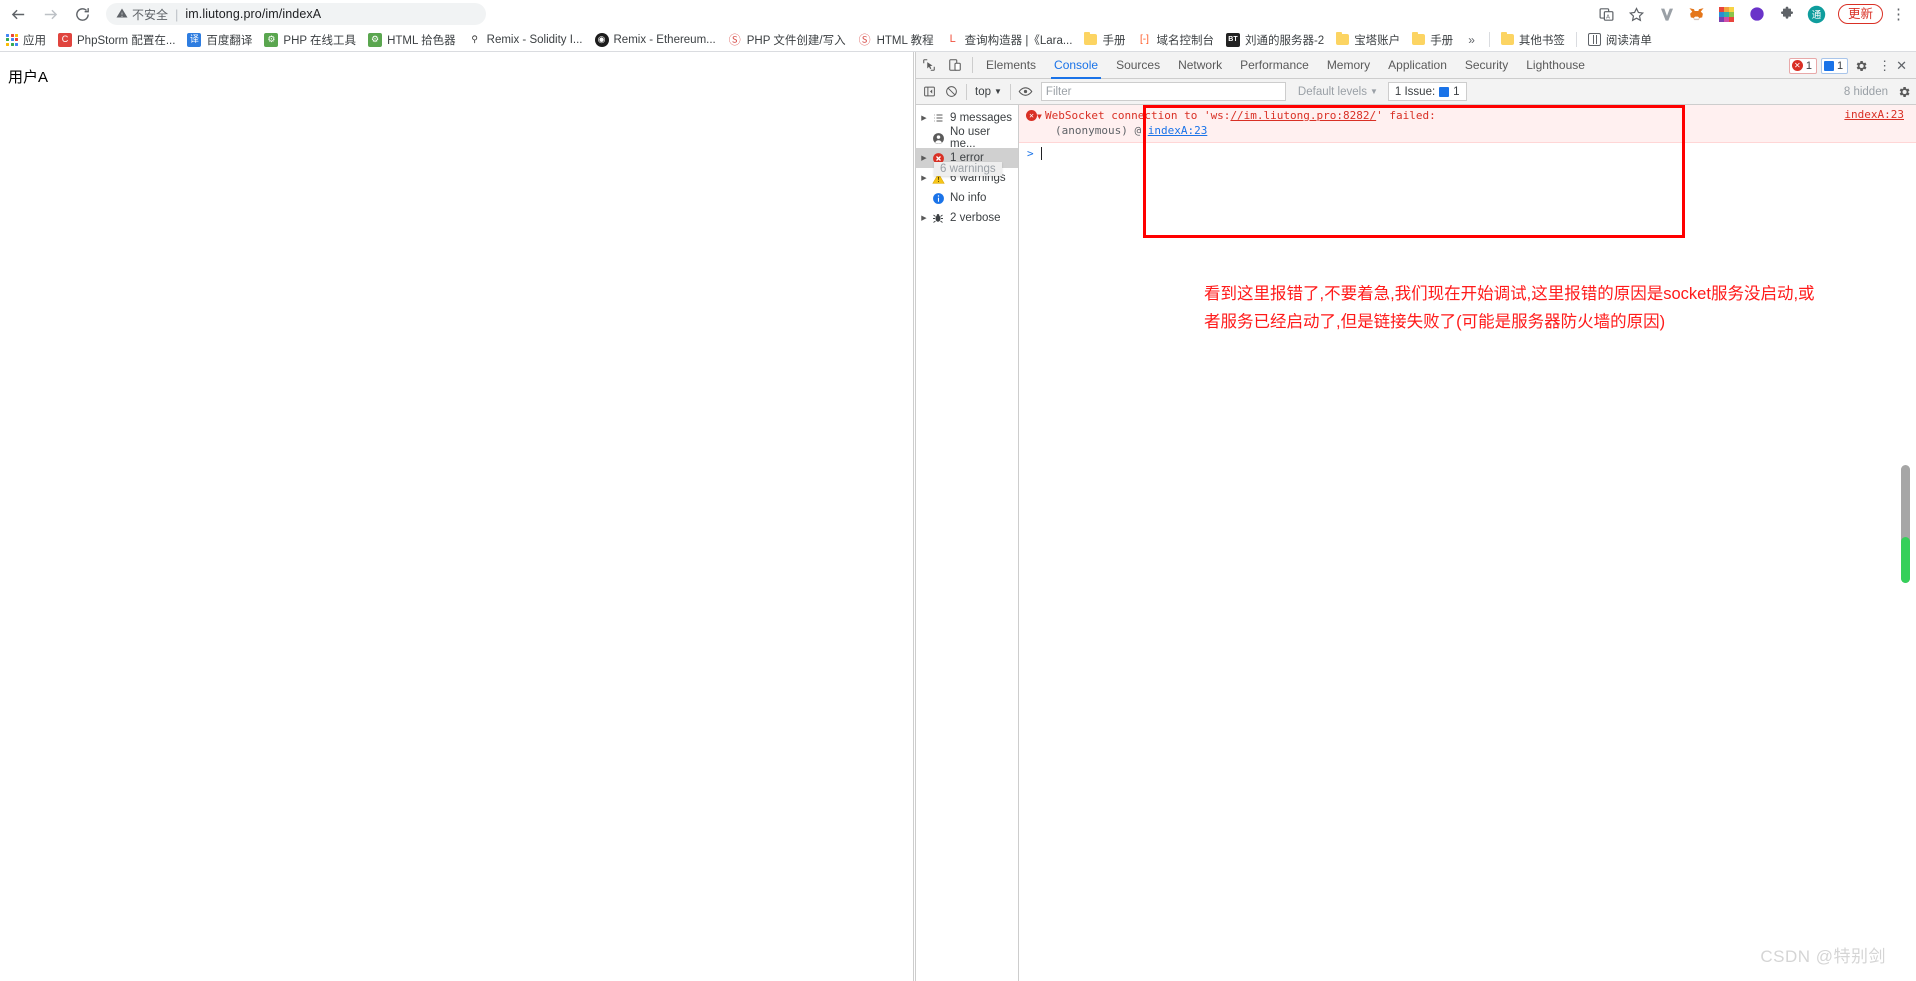  I want to click on bookmark-item: 译 百度翻译, so click(219, 40).